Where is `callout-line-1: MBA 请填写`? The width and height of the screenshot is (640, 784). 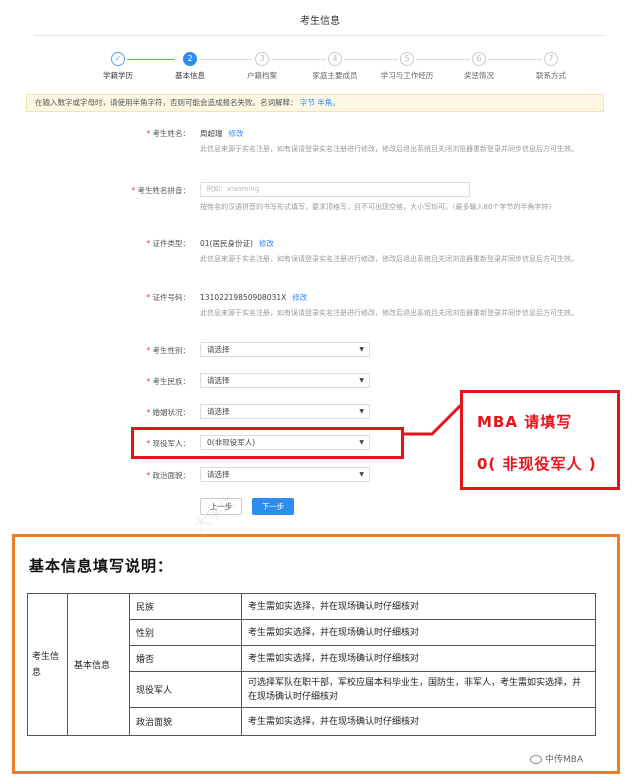
callout-line-1: MBA 请填写 is located at coordinates (525, 422).